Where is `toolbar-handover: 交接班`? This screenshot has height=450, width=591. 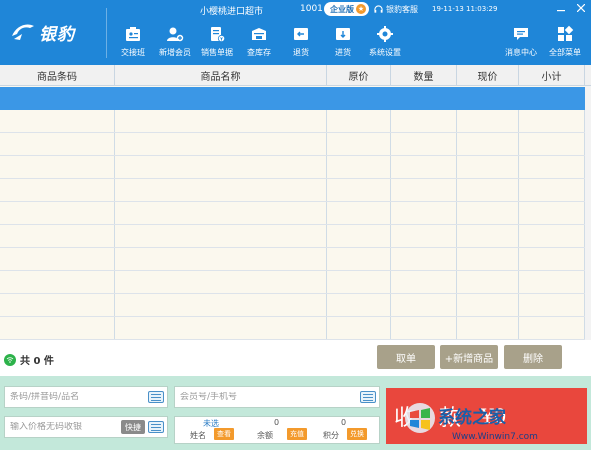 toolbar-handover: 交接班 is located at coordinates (133, 41).